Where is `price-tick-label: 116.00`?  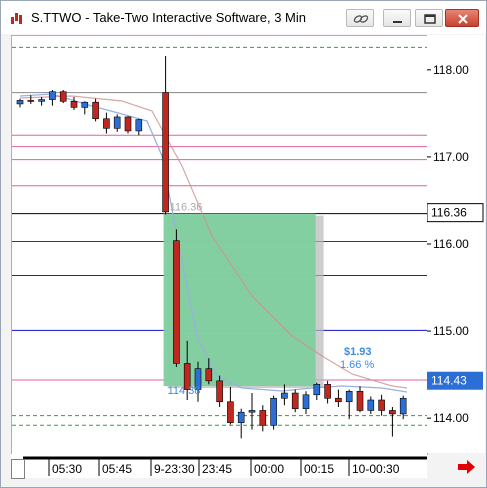
price-tick-label: 116.00 is located at coordinates (451, 244).